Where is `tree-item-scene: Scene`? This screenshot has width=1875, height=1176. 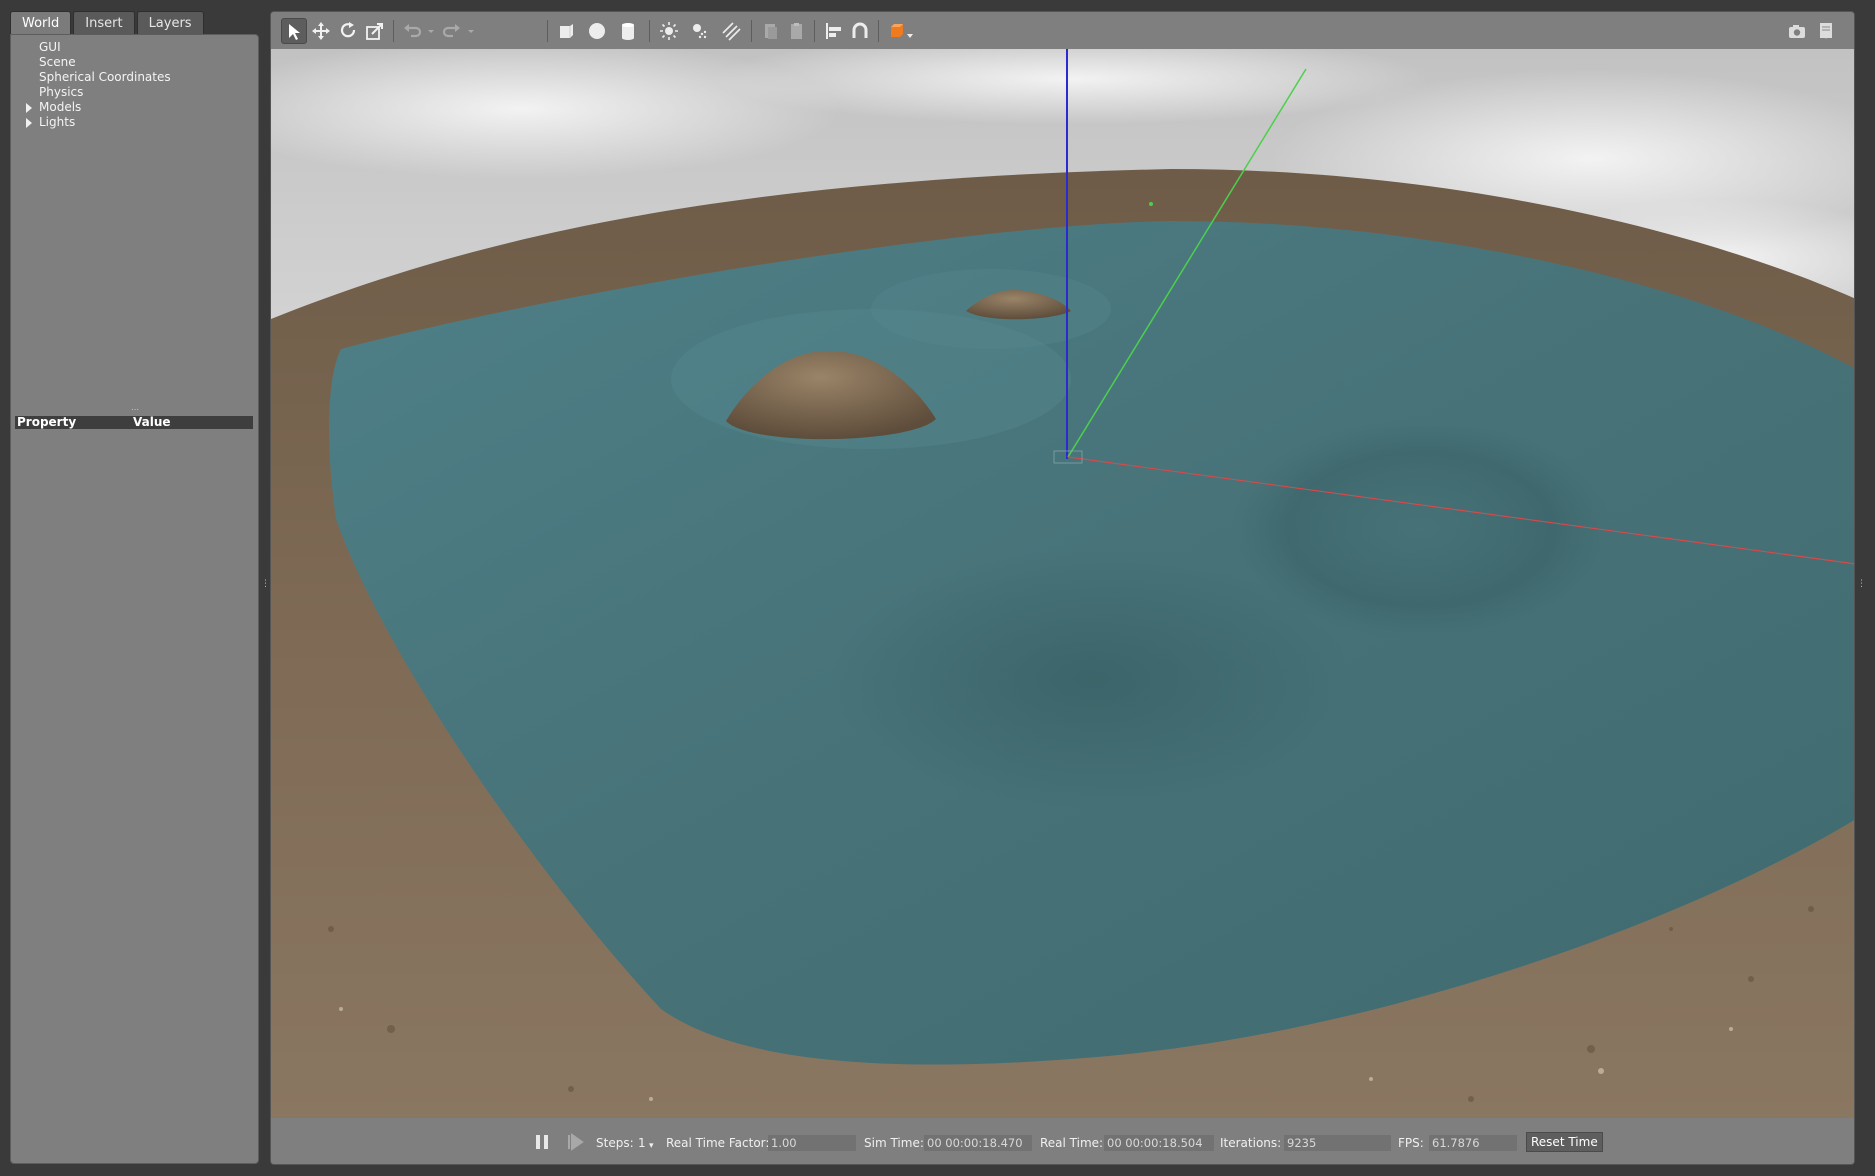
tree-item-scene: Scene is located at coordinates (134, 62).